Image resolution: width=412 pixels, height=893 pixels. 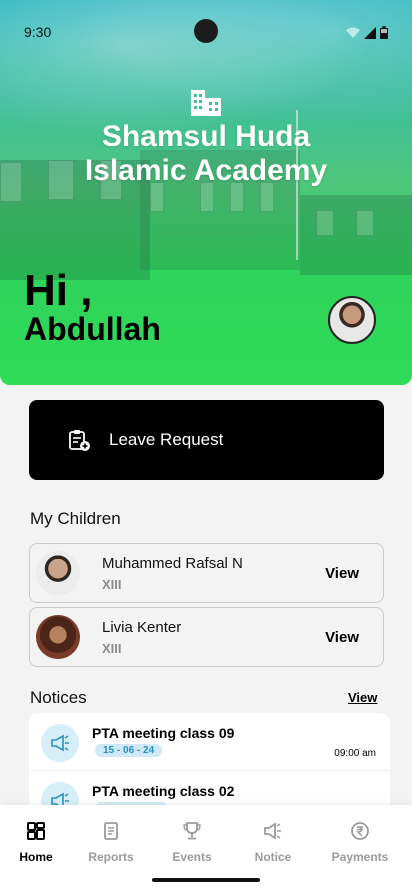 What do you see at coordinates (111, 842) in the screenshot?
I see `nav-reports: Reports` at bounding box center [111, 842].